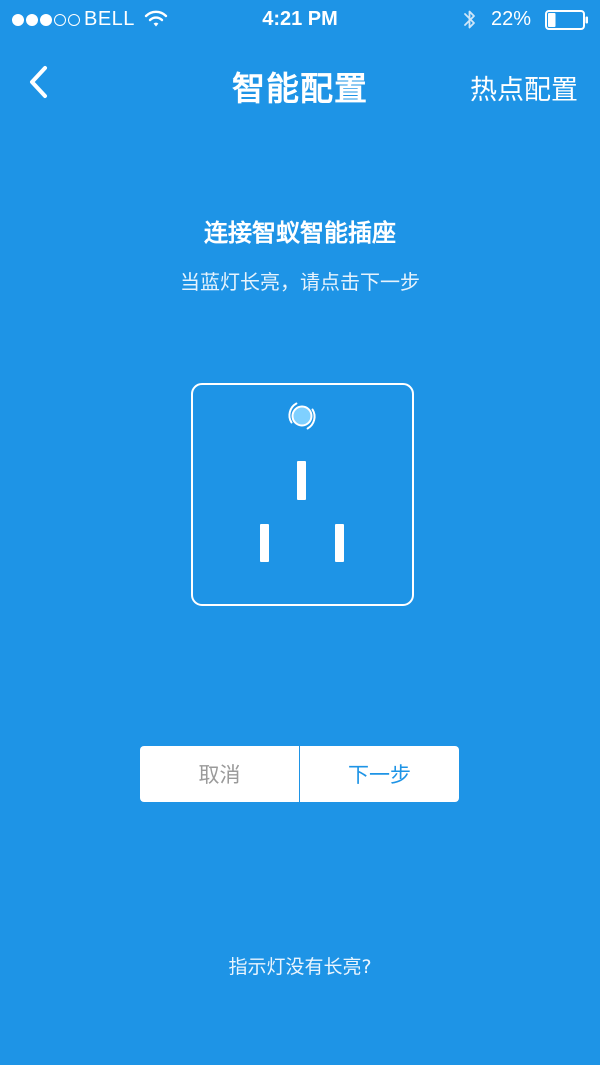  What do you see at coordinates (567, 23) in the screenshot?
I see `battery-icon` at bounding box center [567, 23].